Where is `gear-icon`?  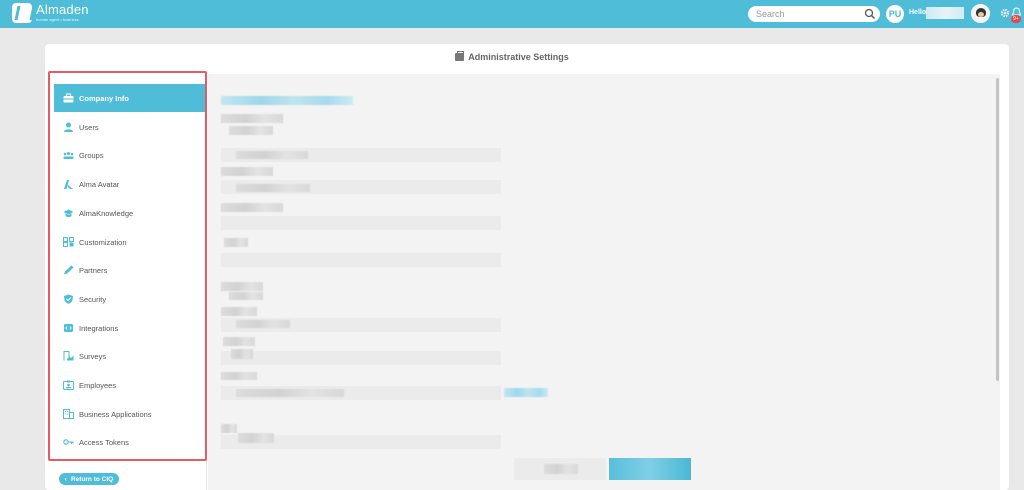
gear-icon is located at coordinates (1005, 13).